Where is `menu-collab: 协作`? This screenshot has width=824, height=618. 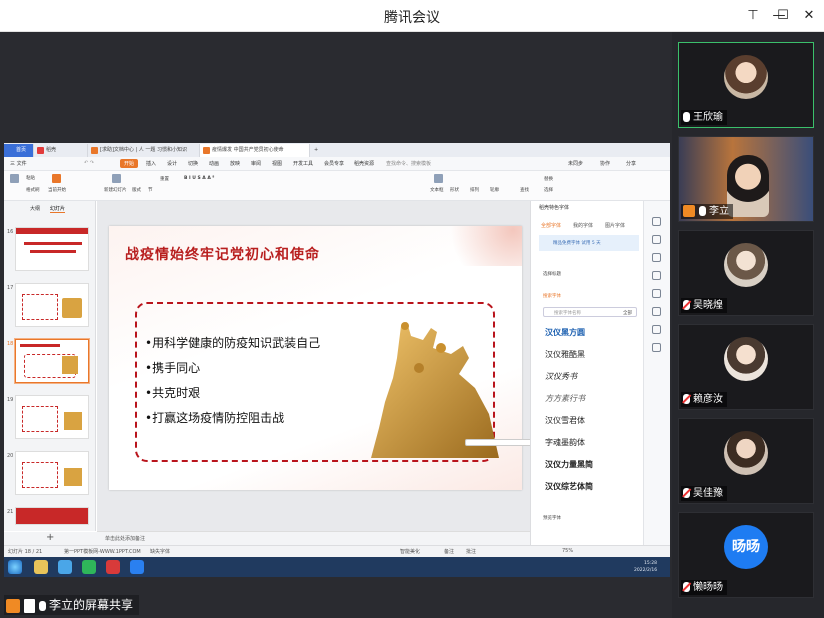
menu-collab: 协作 is located at coordinates (605, 163).